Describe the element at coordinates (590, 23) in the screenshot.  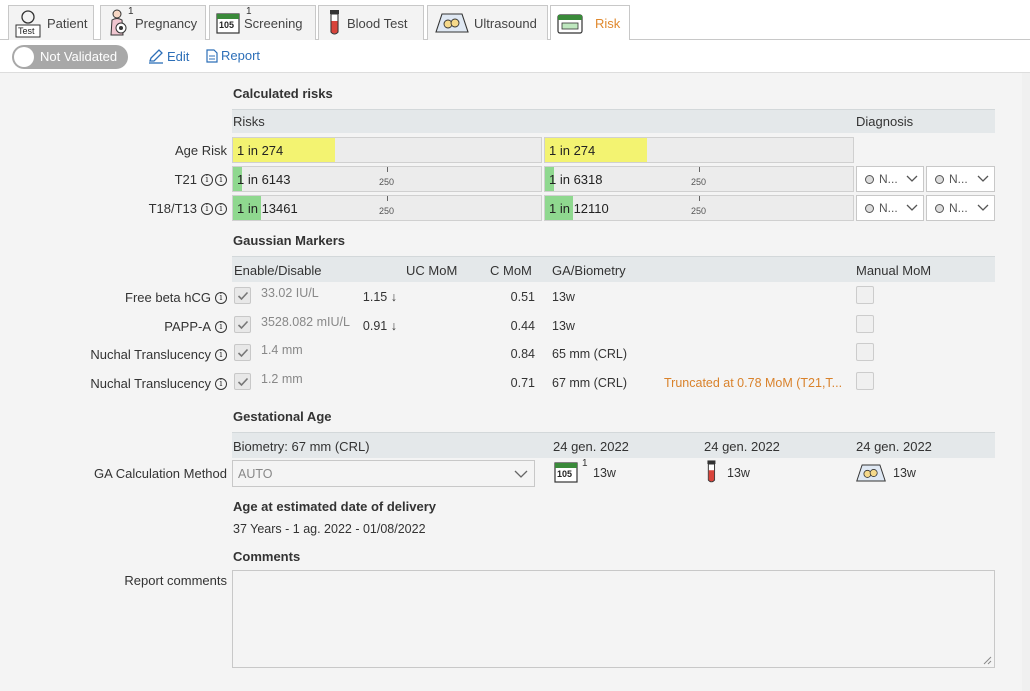
I see `tab-risk: Risk` at that location.